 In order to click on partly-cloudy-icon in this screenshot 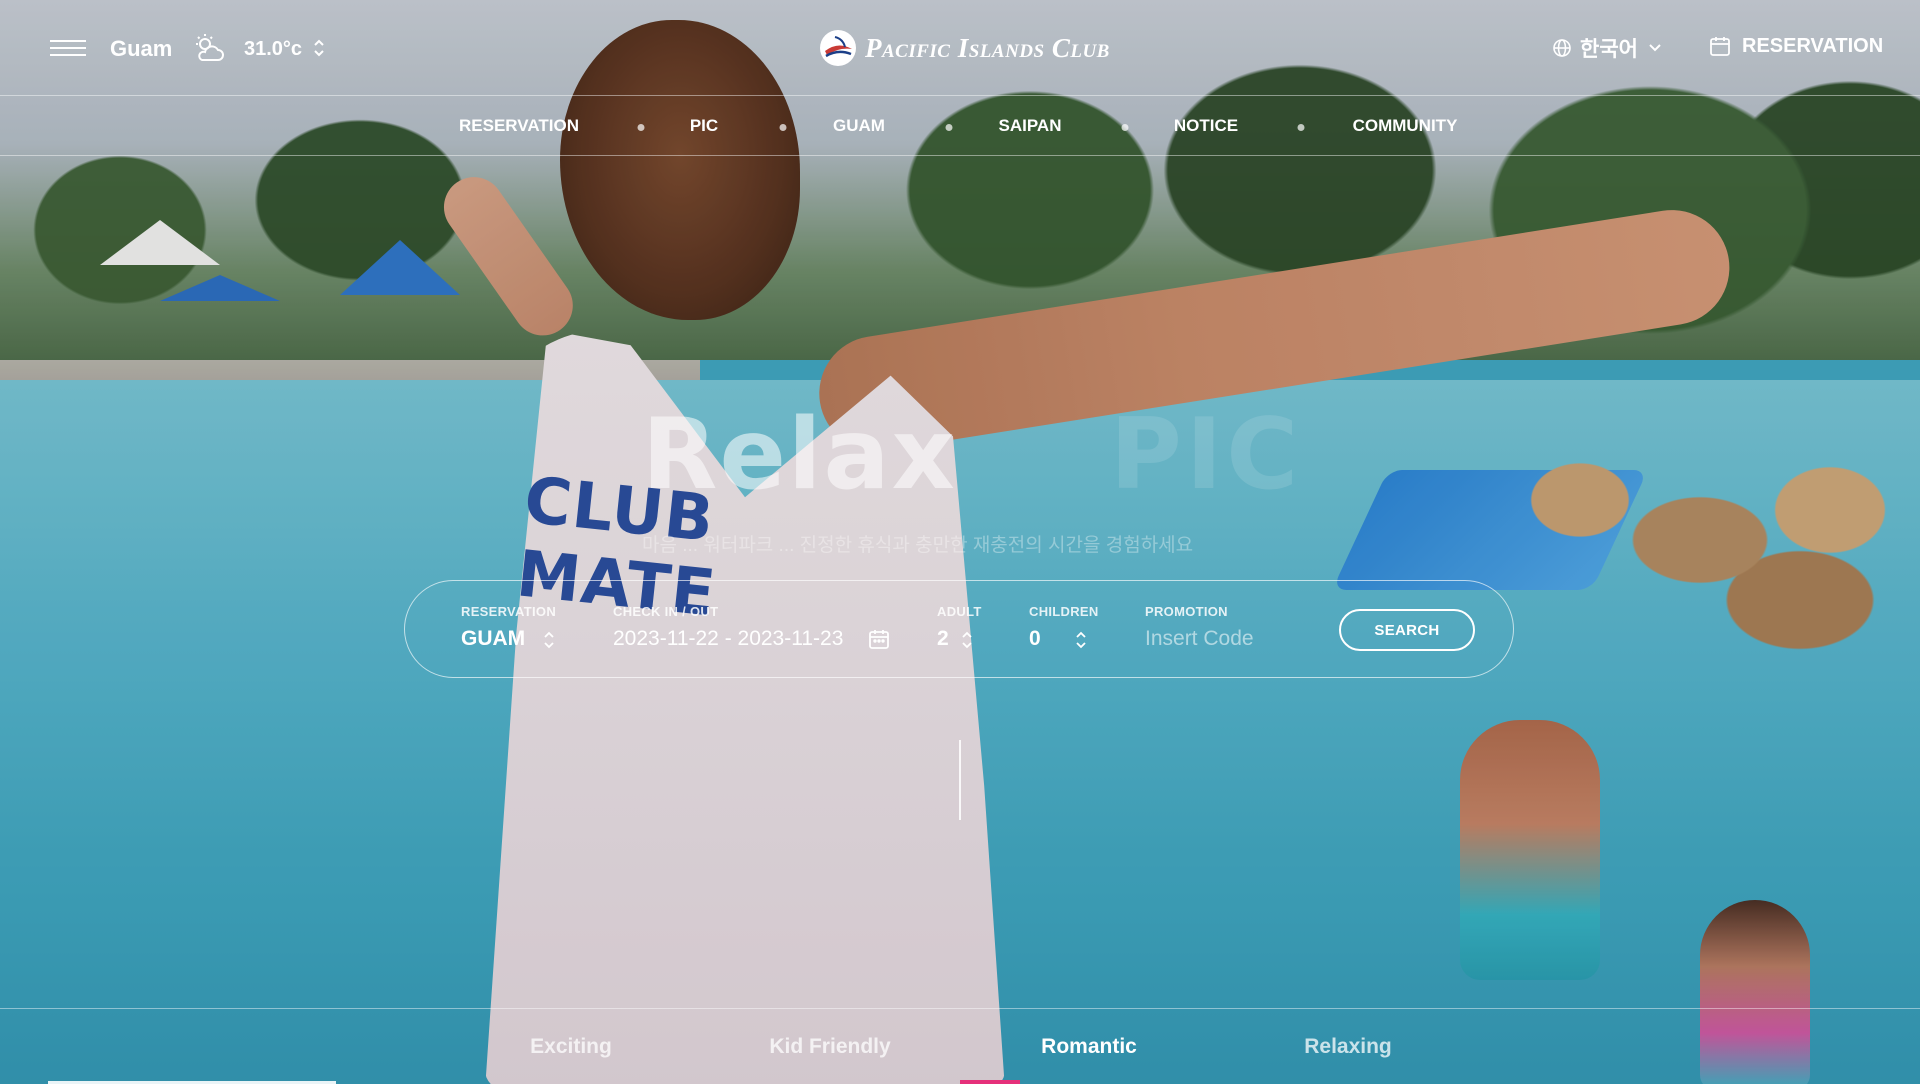, I will do `click(210, 47)`.